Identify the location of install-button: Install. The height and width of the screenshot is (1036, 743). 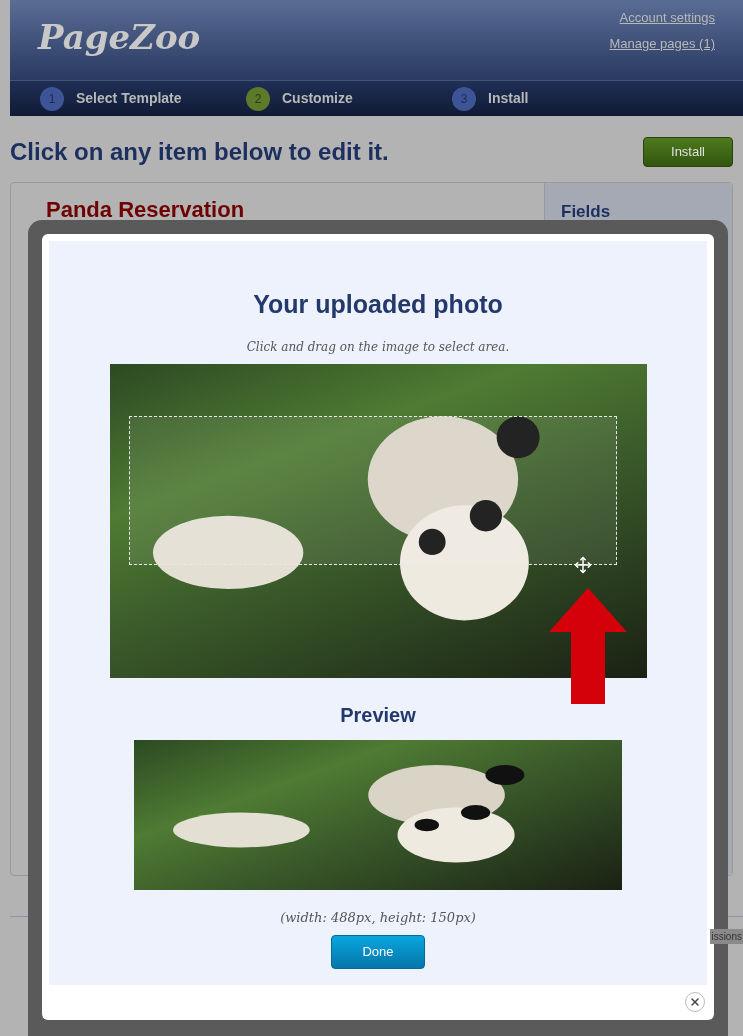
(688, 152).